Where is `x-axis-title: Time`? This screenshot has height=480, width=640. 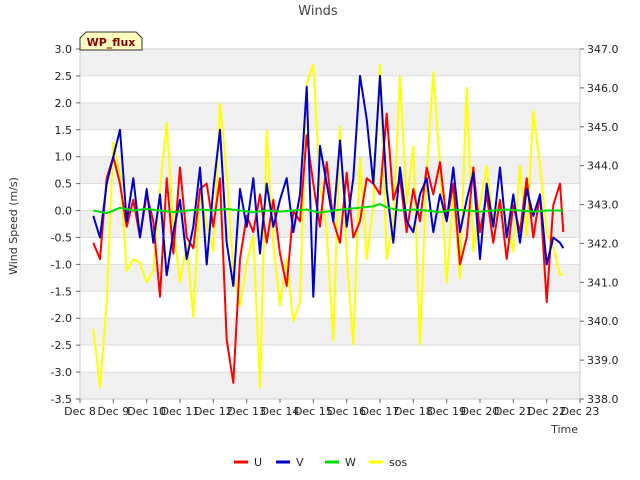 x-axis-title: Time is located at coordinates (564, 429).